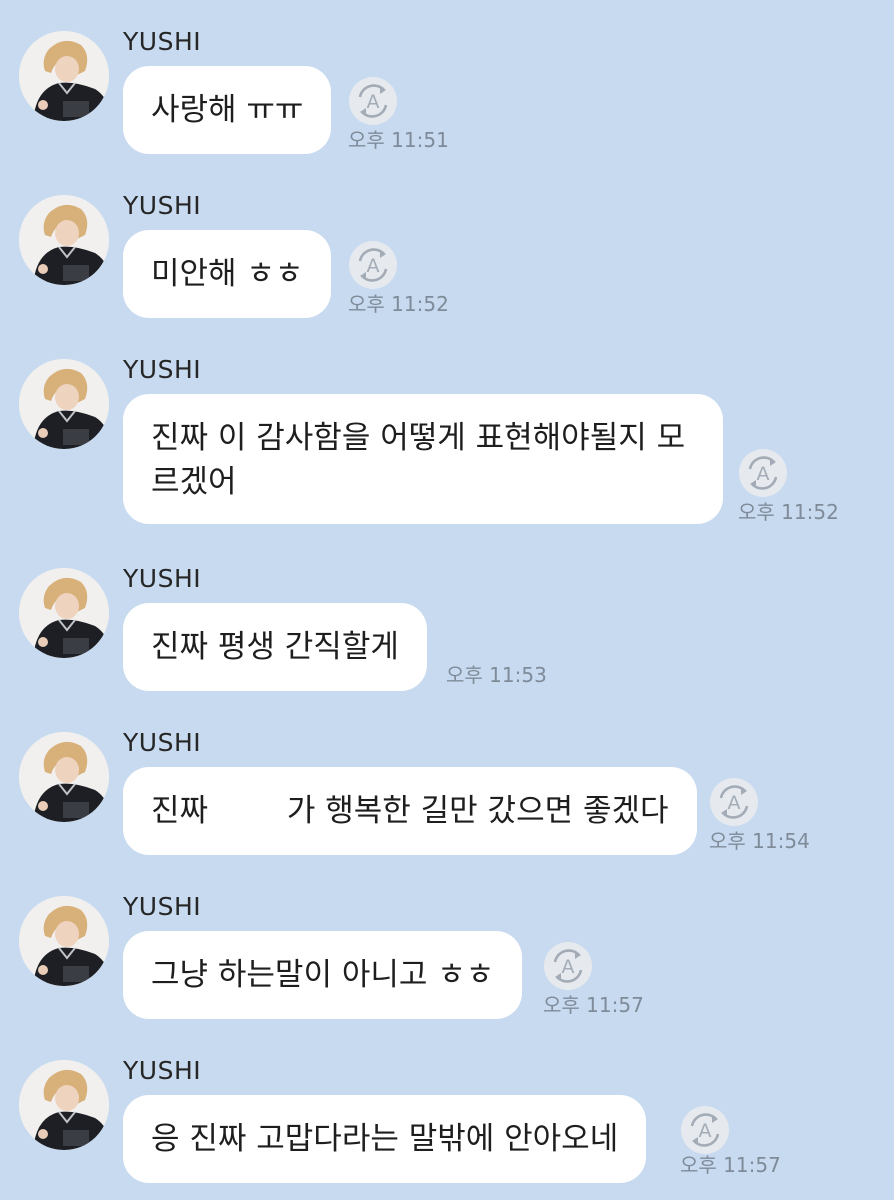  What do you see at coordinates (447, 617) in the screenshot?
I see `chat-message: YUSHI 진짜 평생 간직할게 오후 11:53` at bounding box center [447, 617].